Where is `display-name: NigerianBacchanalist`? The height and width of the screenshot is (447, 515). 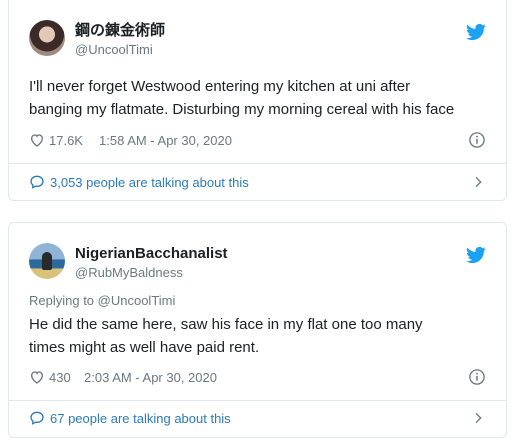 display-name: NigerianBacchanalist is located at coordinates (151, 253).